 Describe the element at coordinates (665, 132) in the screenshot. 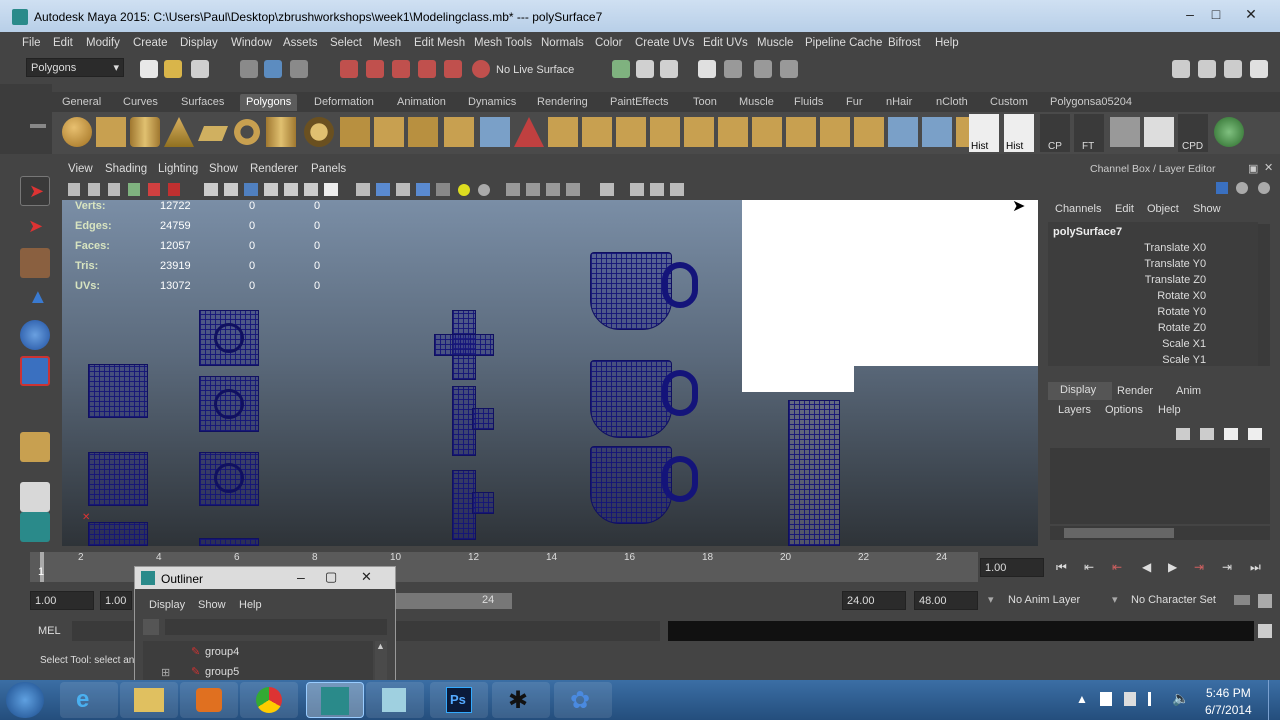

I see `split-polygon-icon` at that location.